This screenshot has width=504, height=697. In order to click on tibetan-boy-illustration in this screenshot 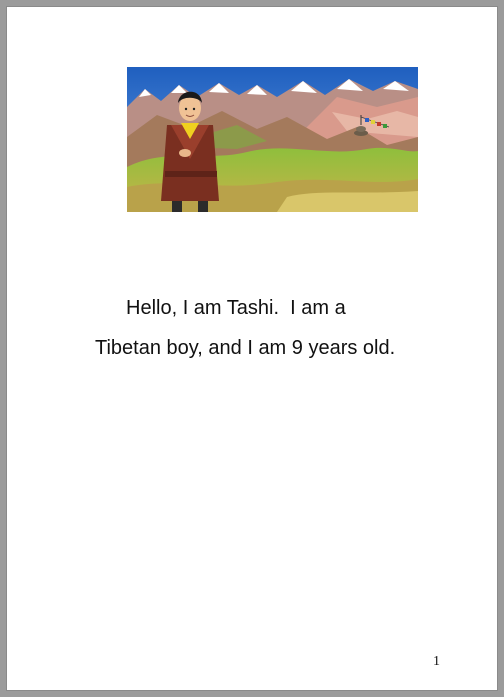, I will do `click(272, 139)`.